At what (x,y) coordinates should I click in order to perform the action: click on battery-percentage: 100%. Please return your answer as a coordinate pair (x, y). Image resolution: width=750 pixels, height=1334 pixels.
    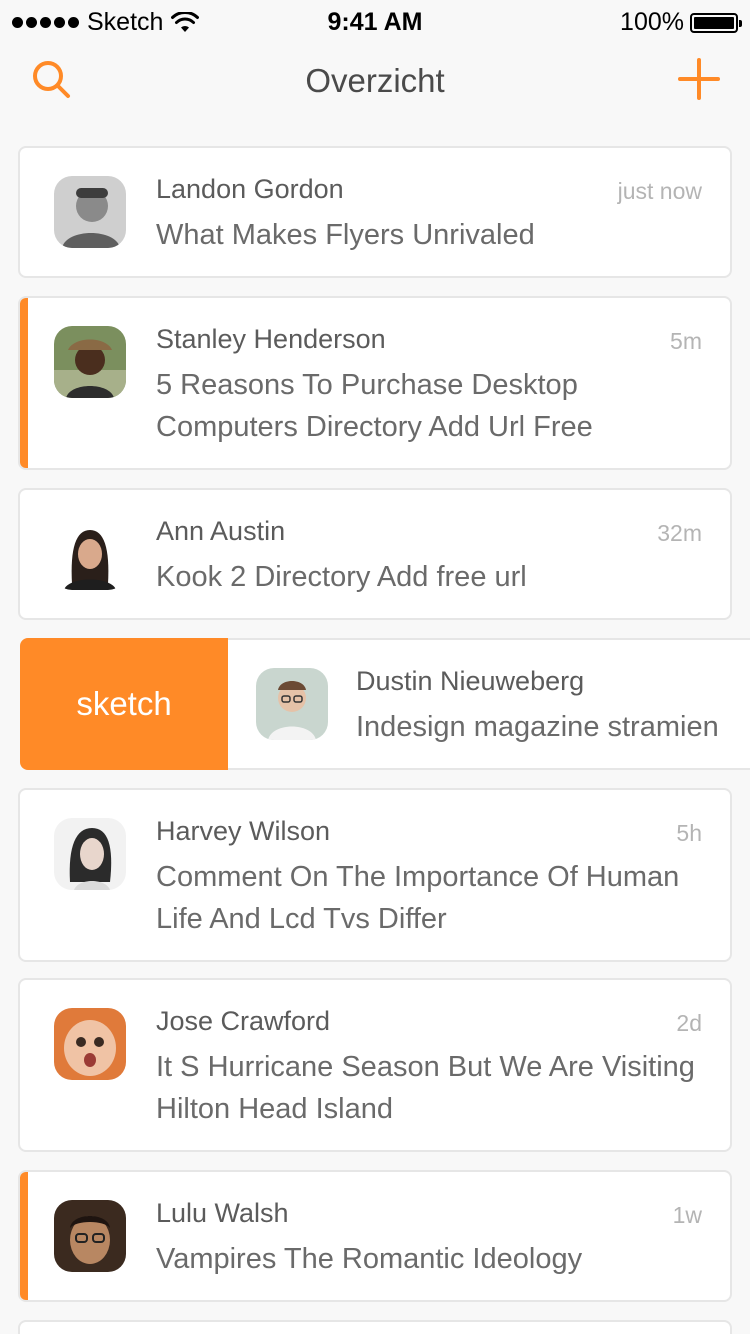
    Looking at the image, I should click on (652, 22).